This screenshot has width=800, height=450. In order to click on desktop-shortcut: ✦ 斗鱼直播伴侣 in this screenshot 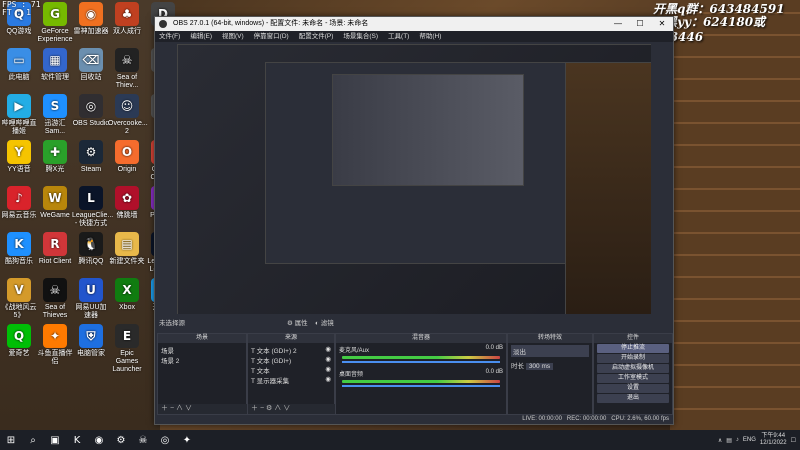, I will do `click(55, 345)`.